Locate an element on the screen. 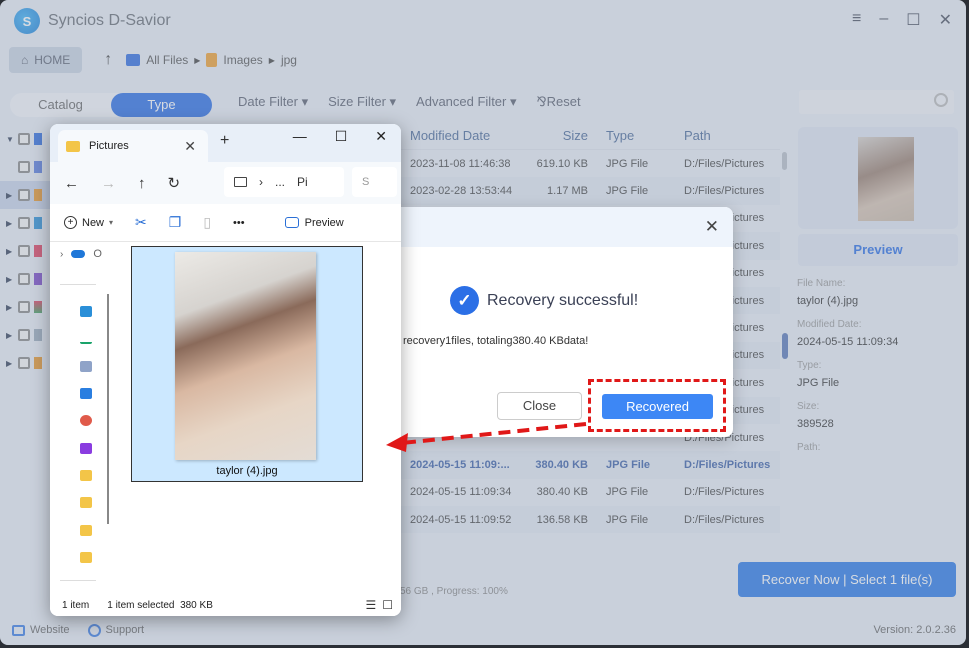 The height and width of the screenshot is (648, 969). details-view-icon: ☰ is located at coordinates (370, 605).